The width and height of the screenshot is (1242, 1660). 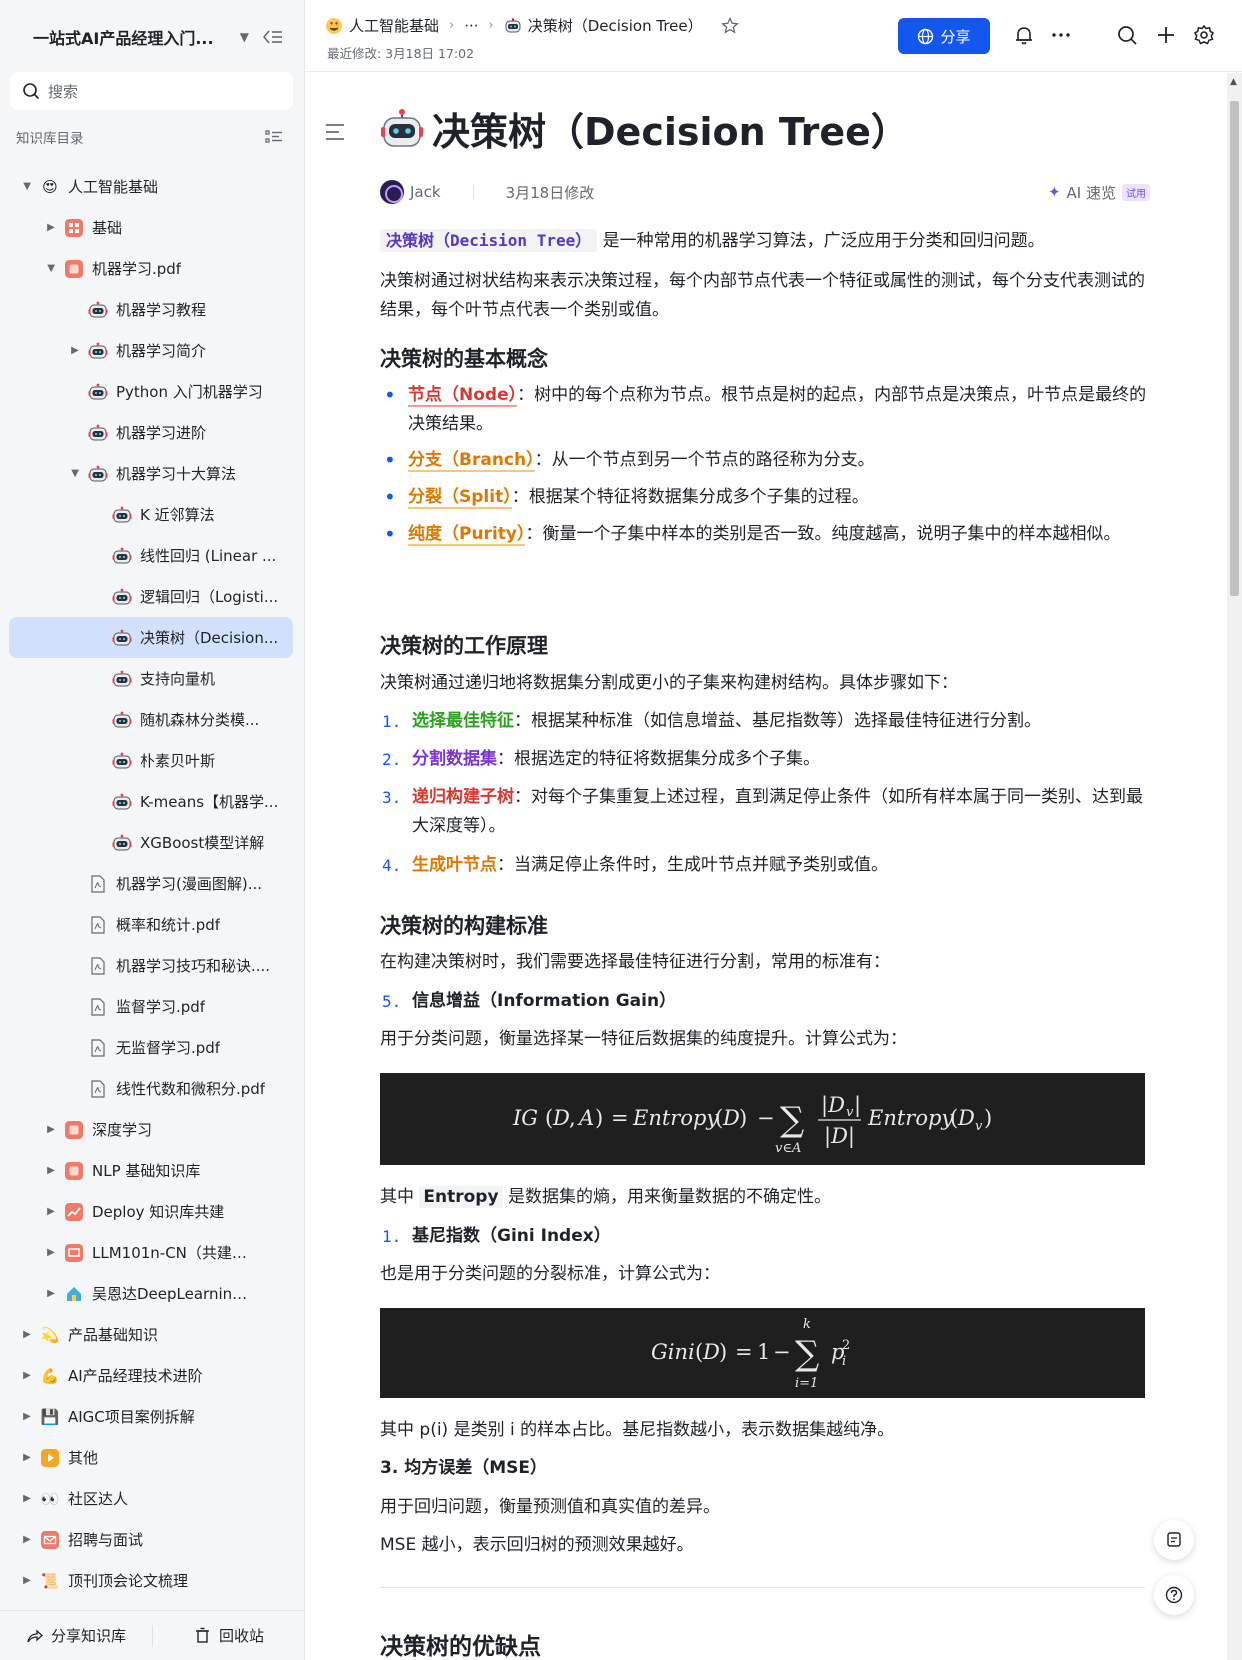 I want to click on sidebar-item: ▶ 机器学习简介, so click(x=152, y=350).